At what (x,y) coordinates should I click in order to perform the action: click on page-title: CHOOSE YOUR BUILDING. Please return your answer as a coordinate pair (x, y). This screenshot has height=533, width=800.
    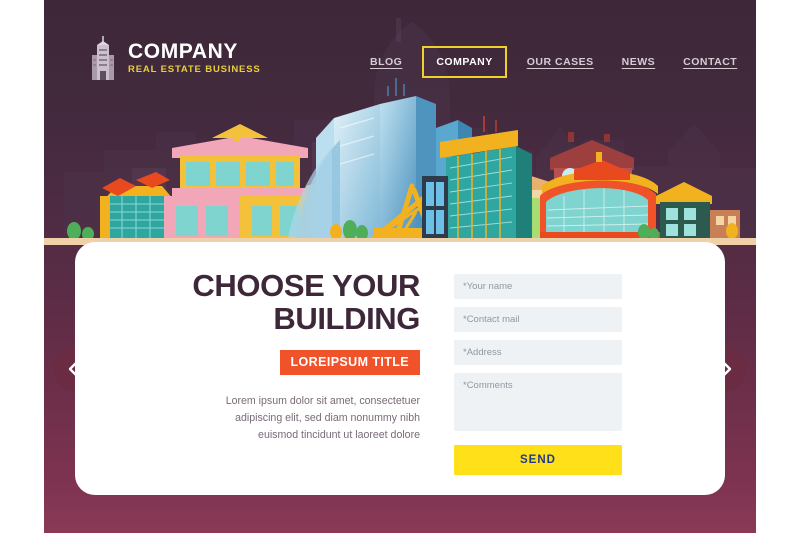
    Looking at the image, I should click on (262, 302).